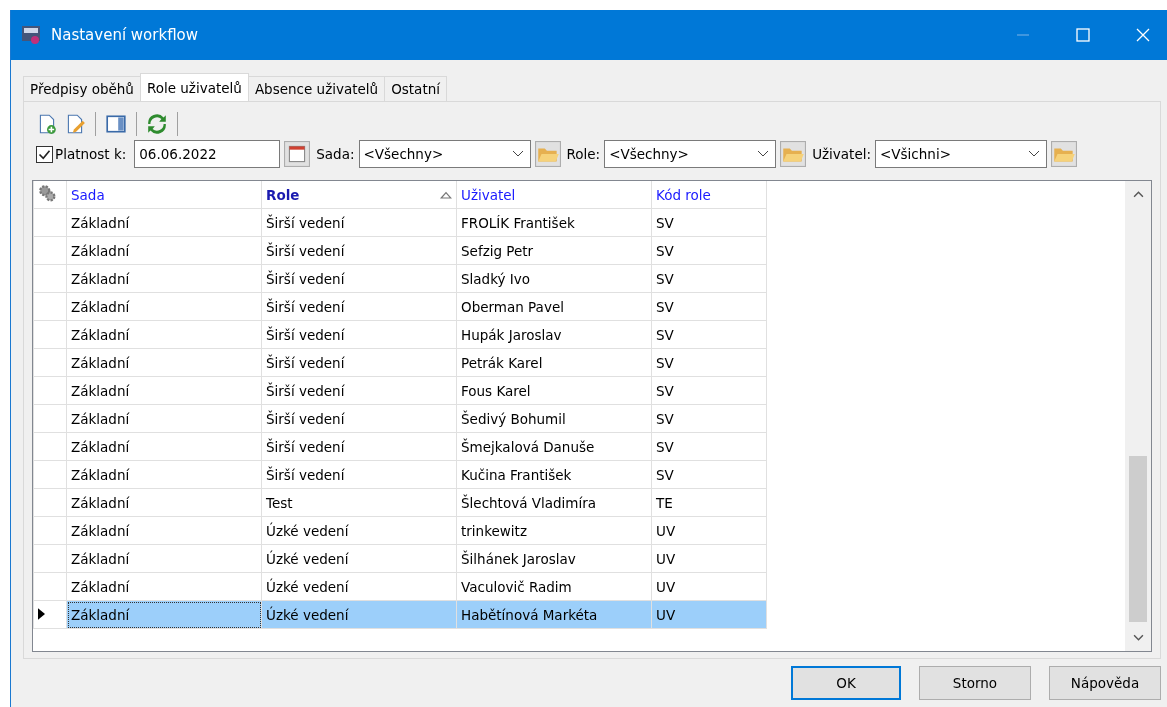 This screenshot has height=707, width=1167. I want to click on column-header: Role, so click(283, 194).